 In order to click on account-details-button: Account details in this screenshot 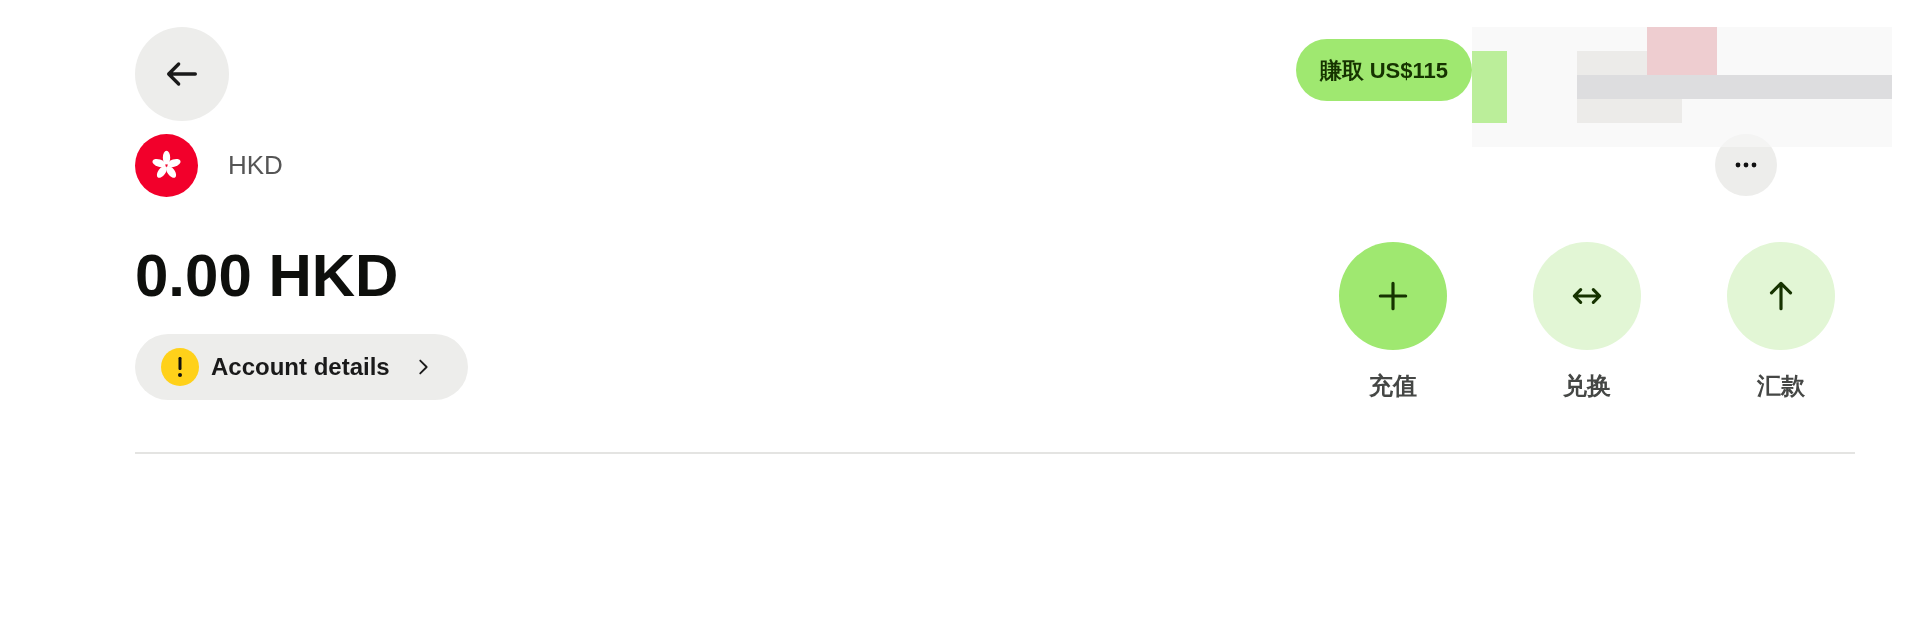, I will do `click(301, 367)`.